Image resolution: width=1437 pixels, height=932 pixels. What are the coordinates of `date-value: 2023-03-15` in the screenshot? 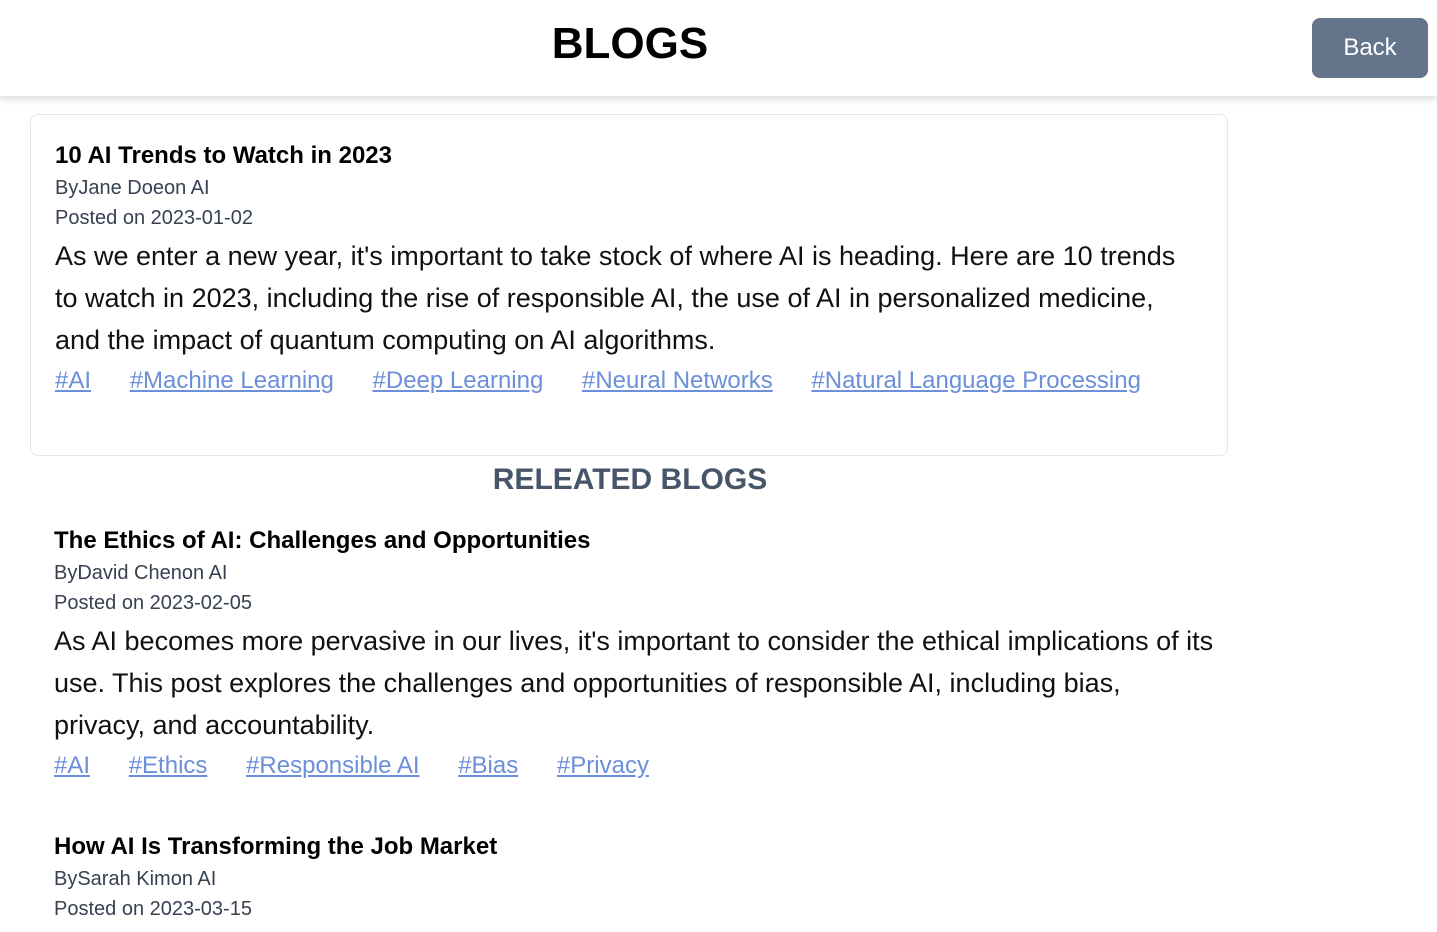 It's located at (200, 909).